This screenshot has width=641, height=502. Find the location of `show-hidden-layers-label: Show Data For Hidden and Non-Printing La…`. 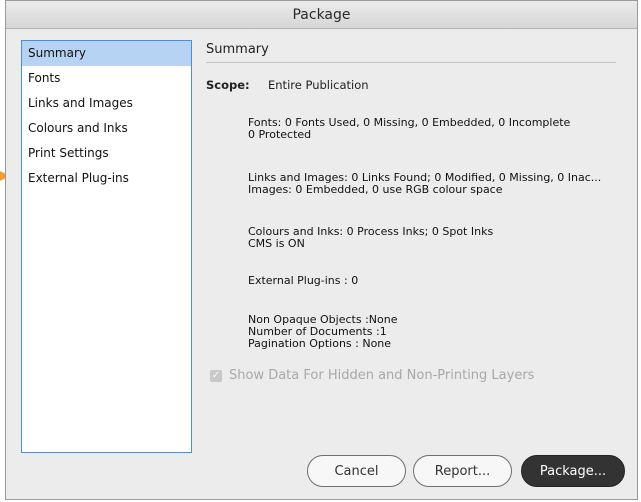

show-hidden-layers-label: Show Data For Hidden and Non-Printing La… is located at coordinates (382, 375).